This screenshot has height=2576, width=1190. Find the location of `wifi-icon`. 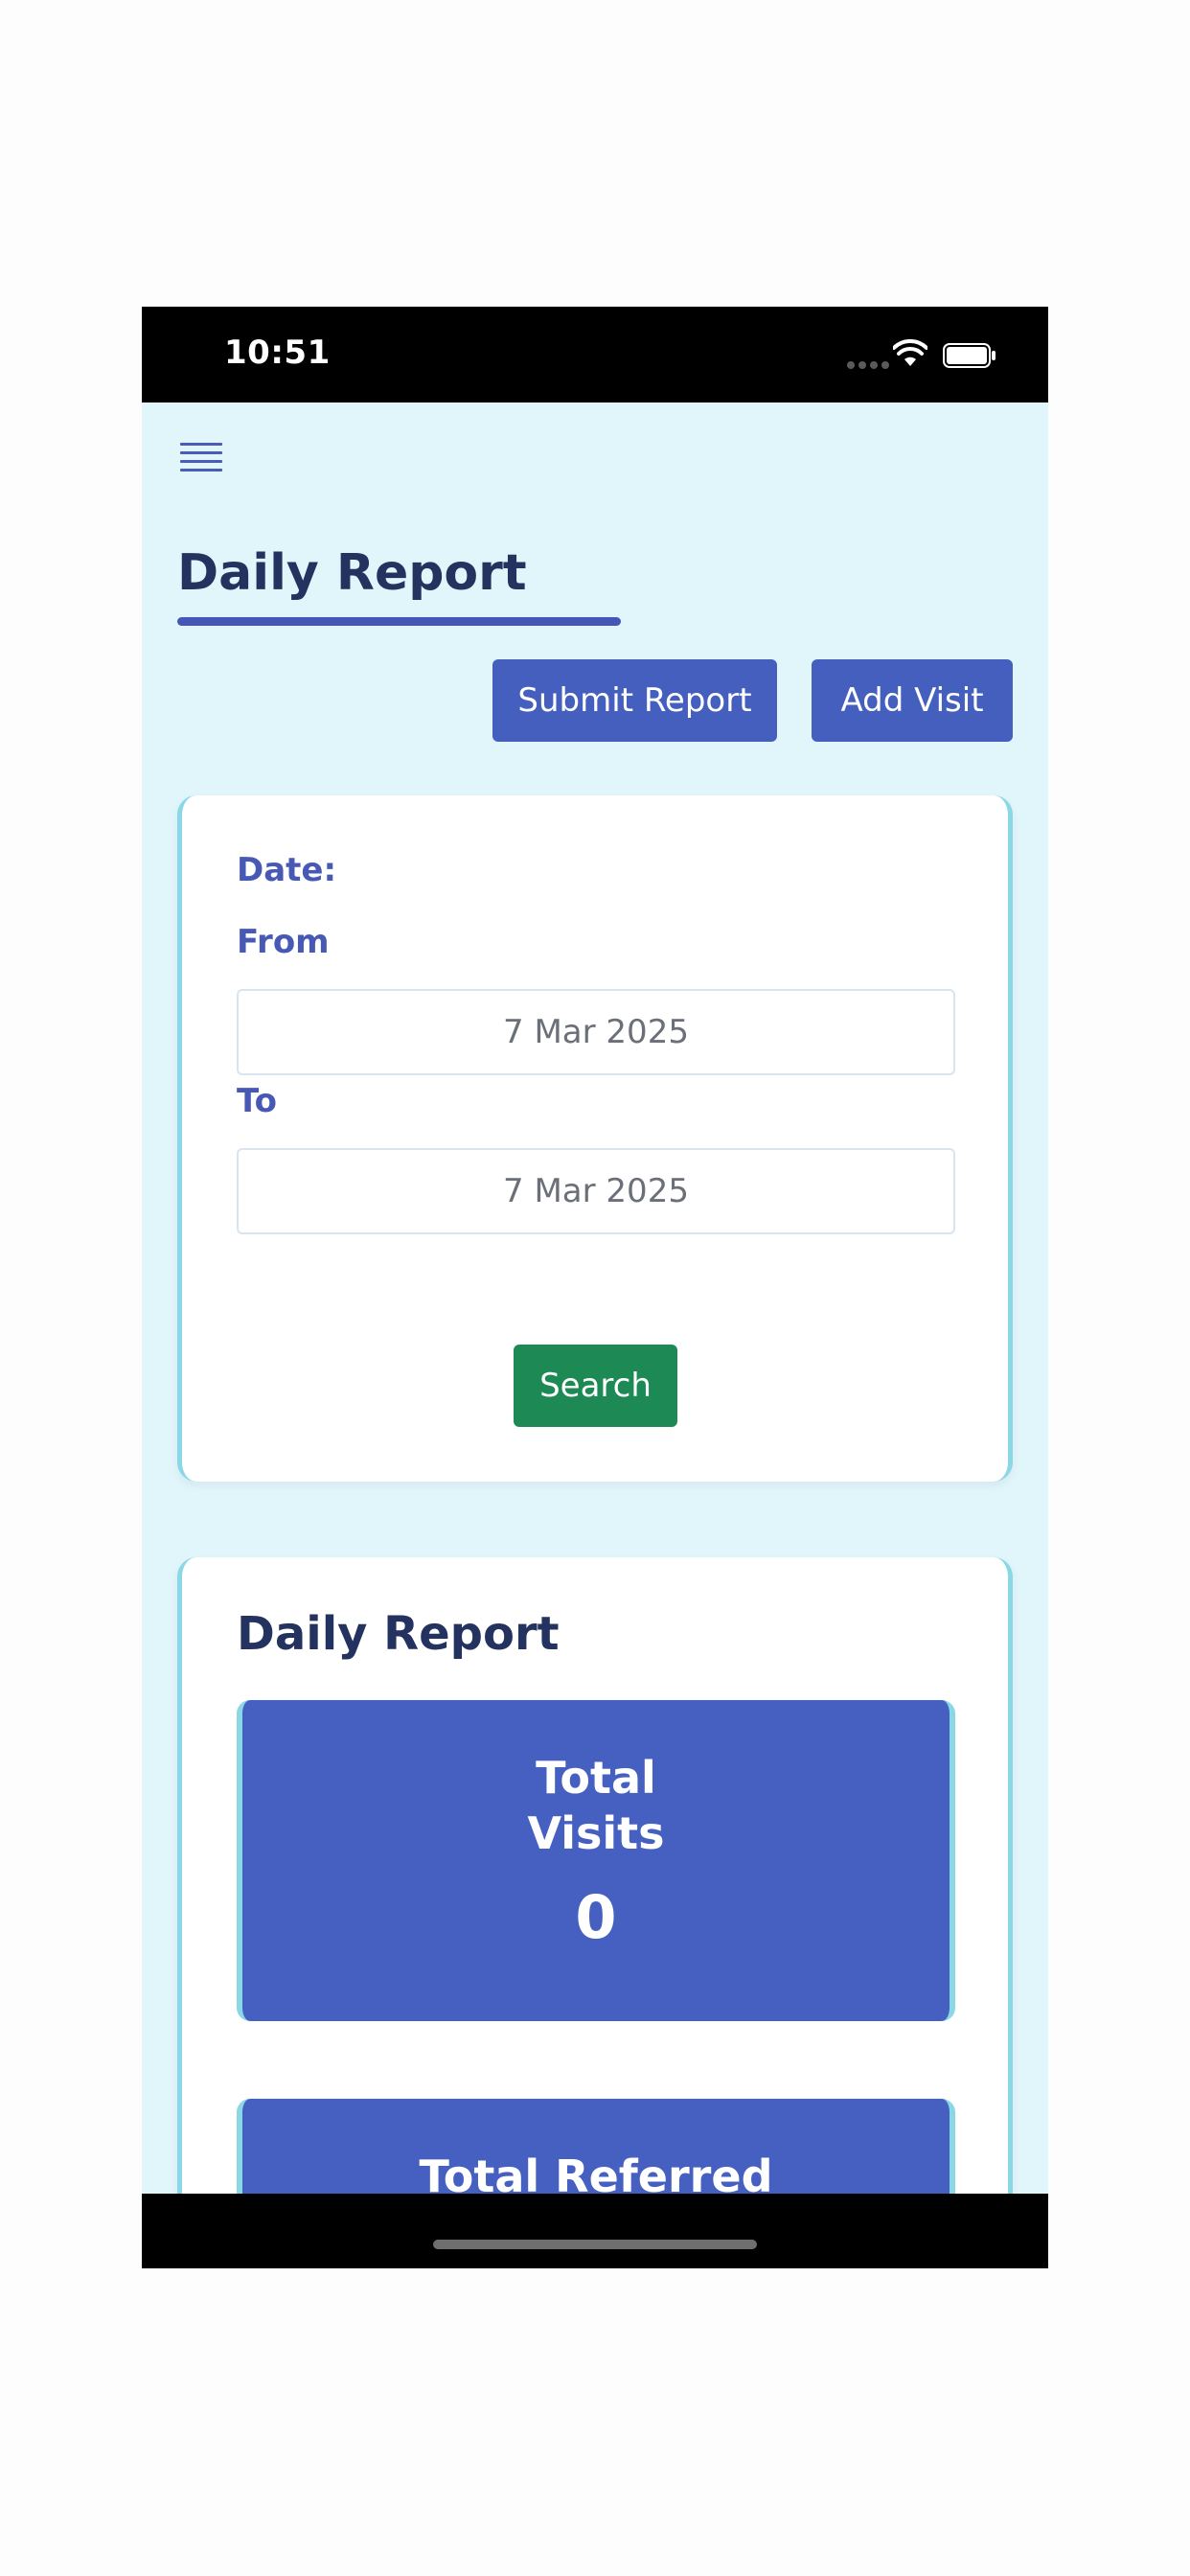

wifi-icon is located at coordinates (910, 352).